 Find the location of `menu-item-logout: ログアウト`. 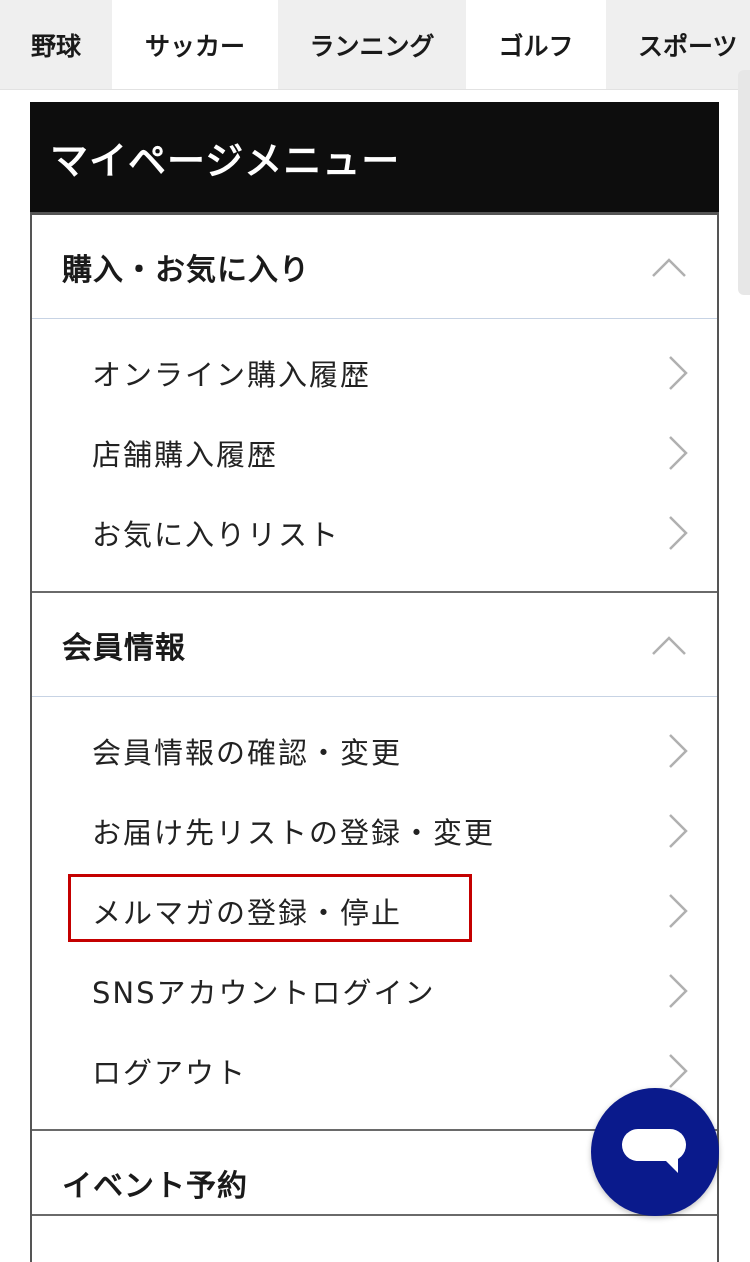

menu-item-logout: ログアウト is located at coordinates (374, 1071).